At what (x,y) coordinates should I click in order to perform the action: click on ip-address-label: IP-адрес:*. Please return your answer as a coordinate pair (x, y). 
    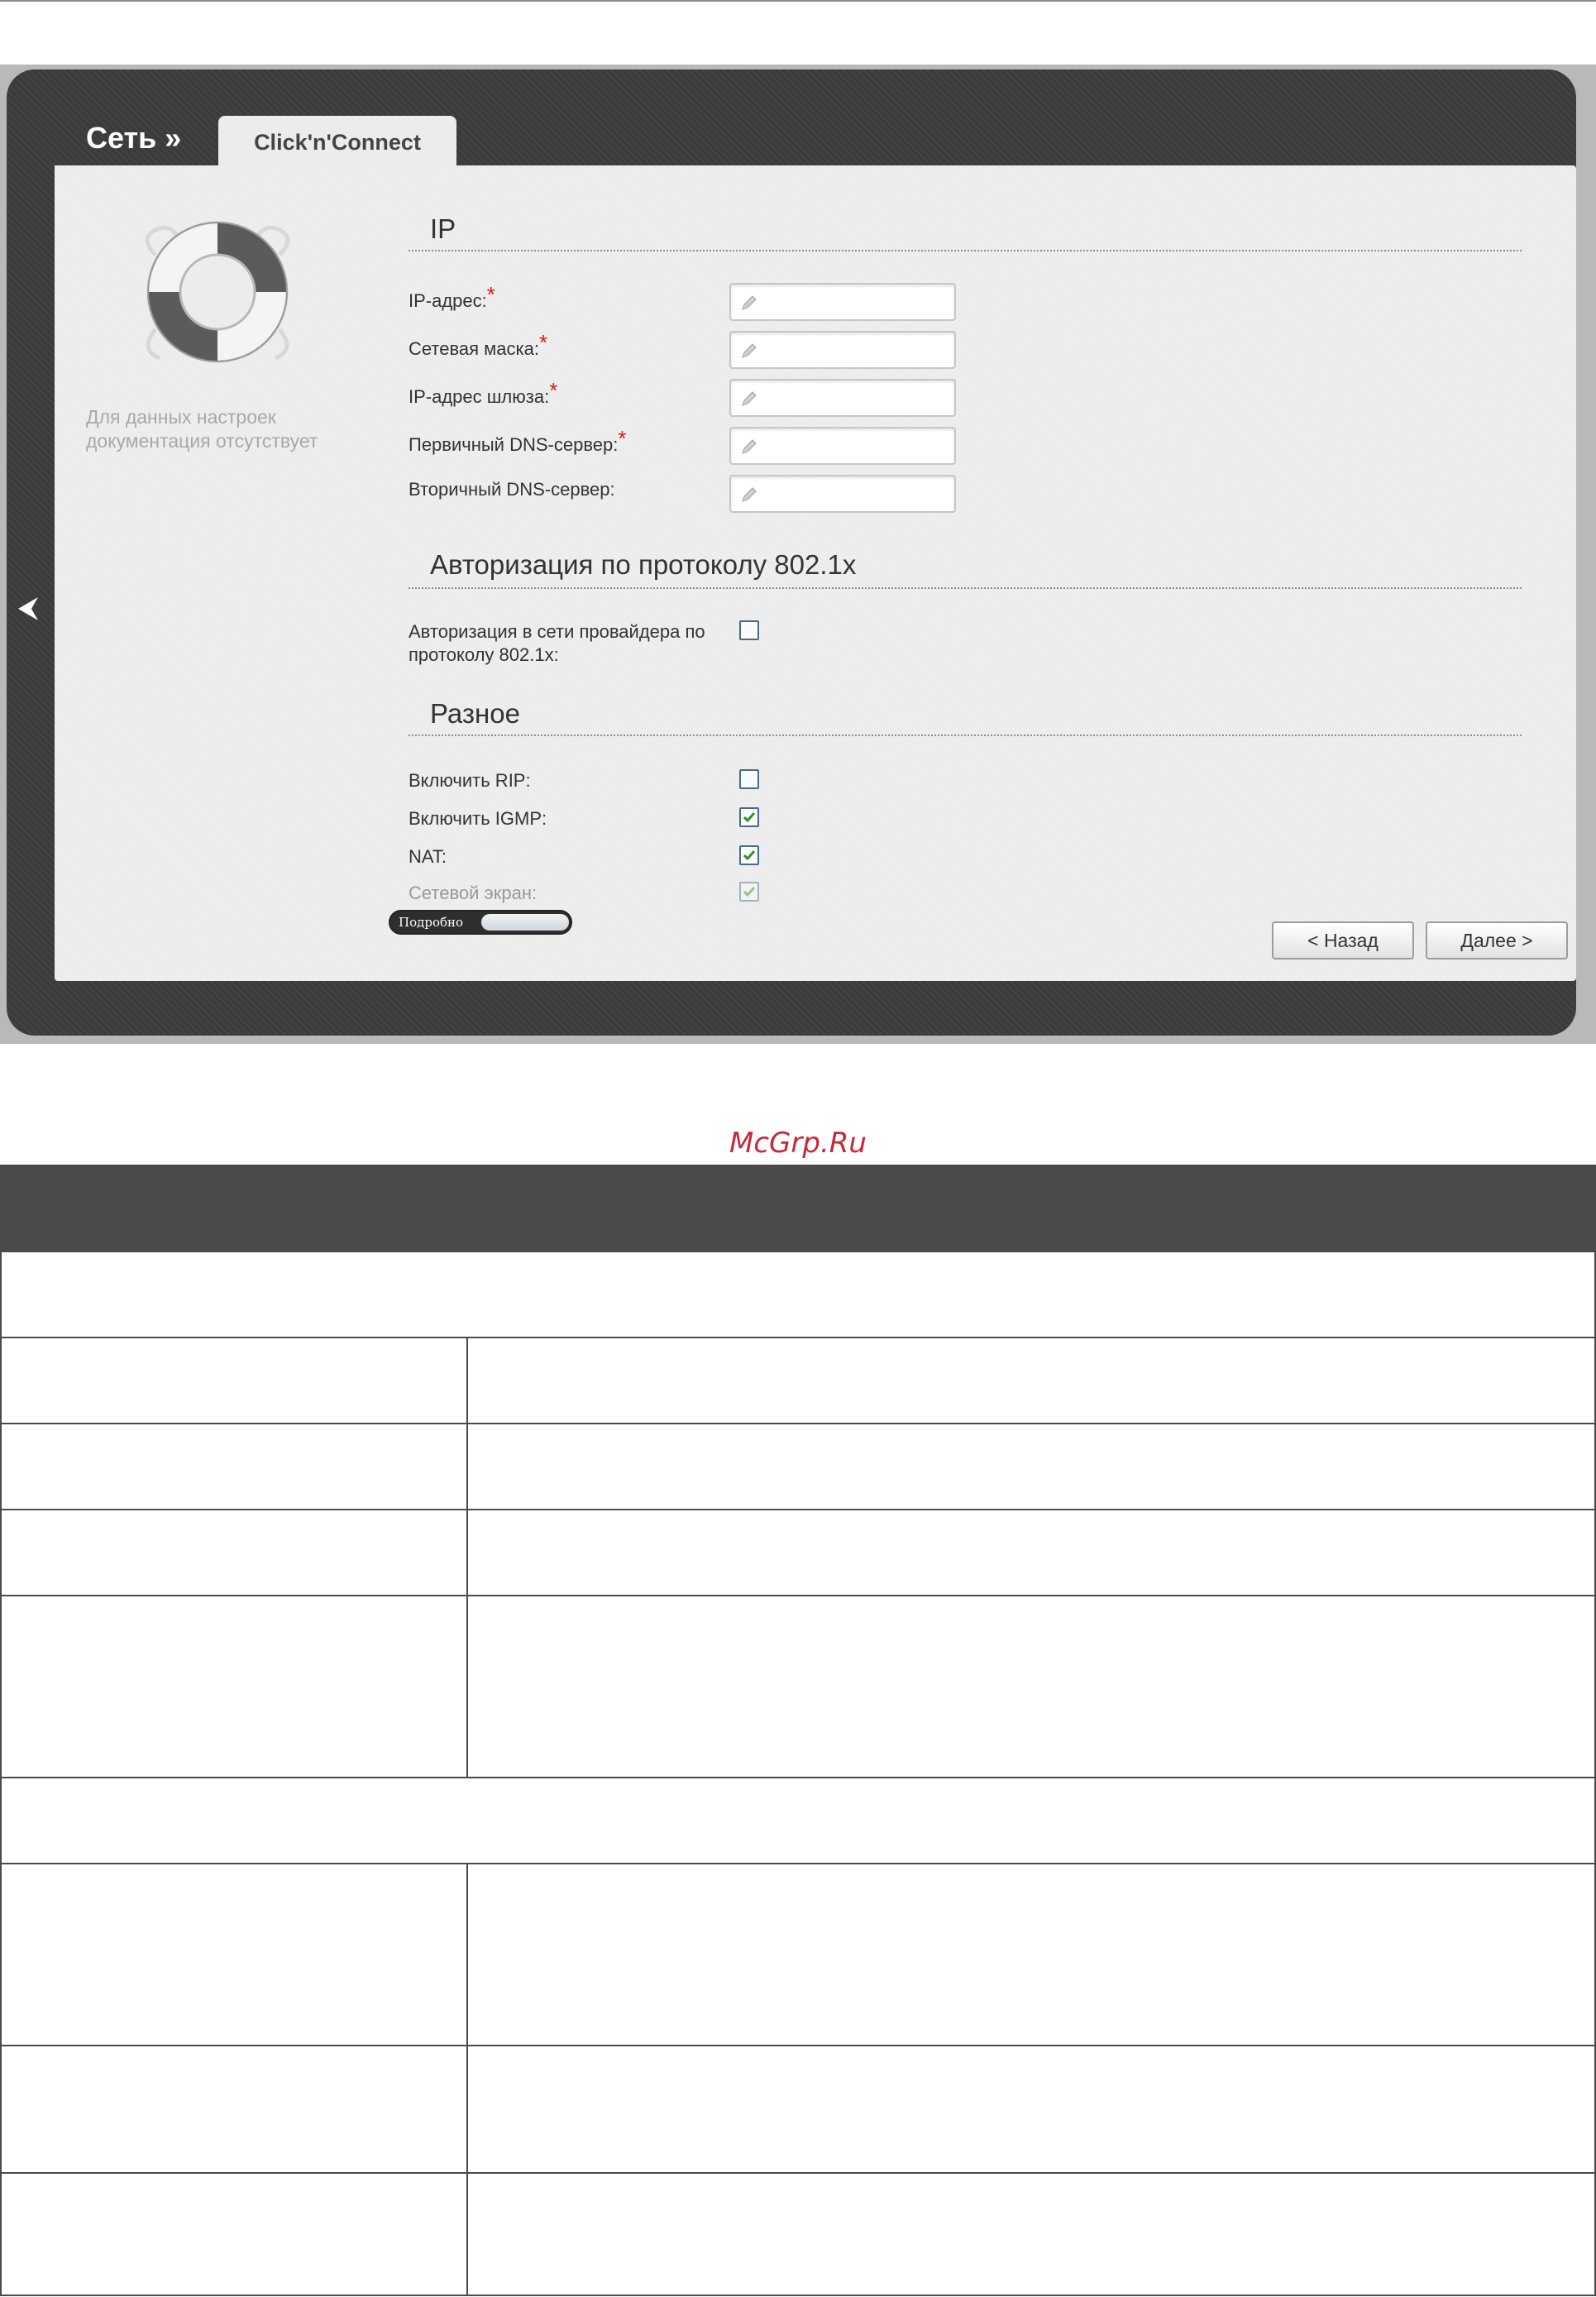
    Looking at the image, I should click on (452, 297).